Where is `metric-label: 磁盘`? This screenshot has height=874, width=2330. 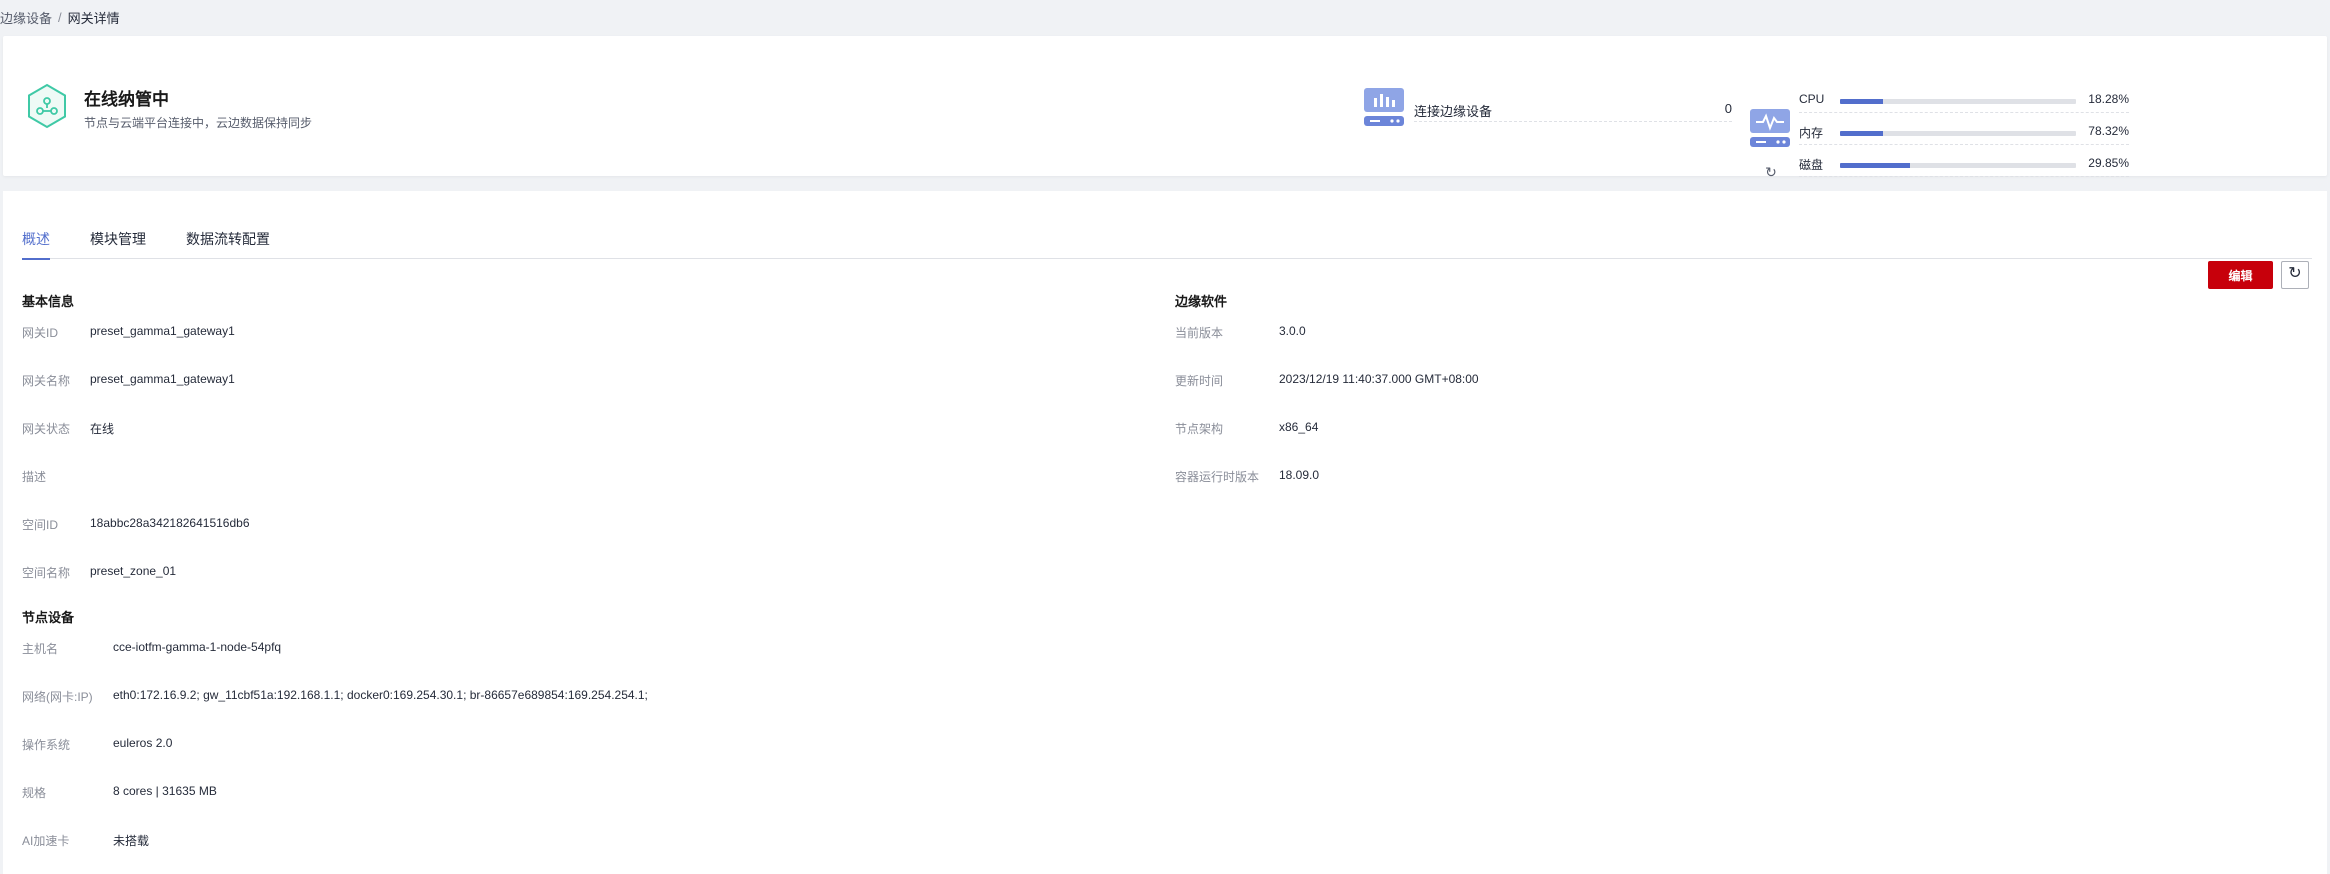
metric-label: 磁盘 is located at coordinates (1811, 165).